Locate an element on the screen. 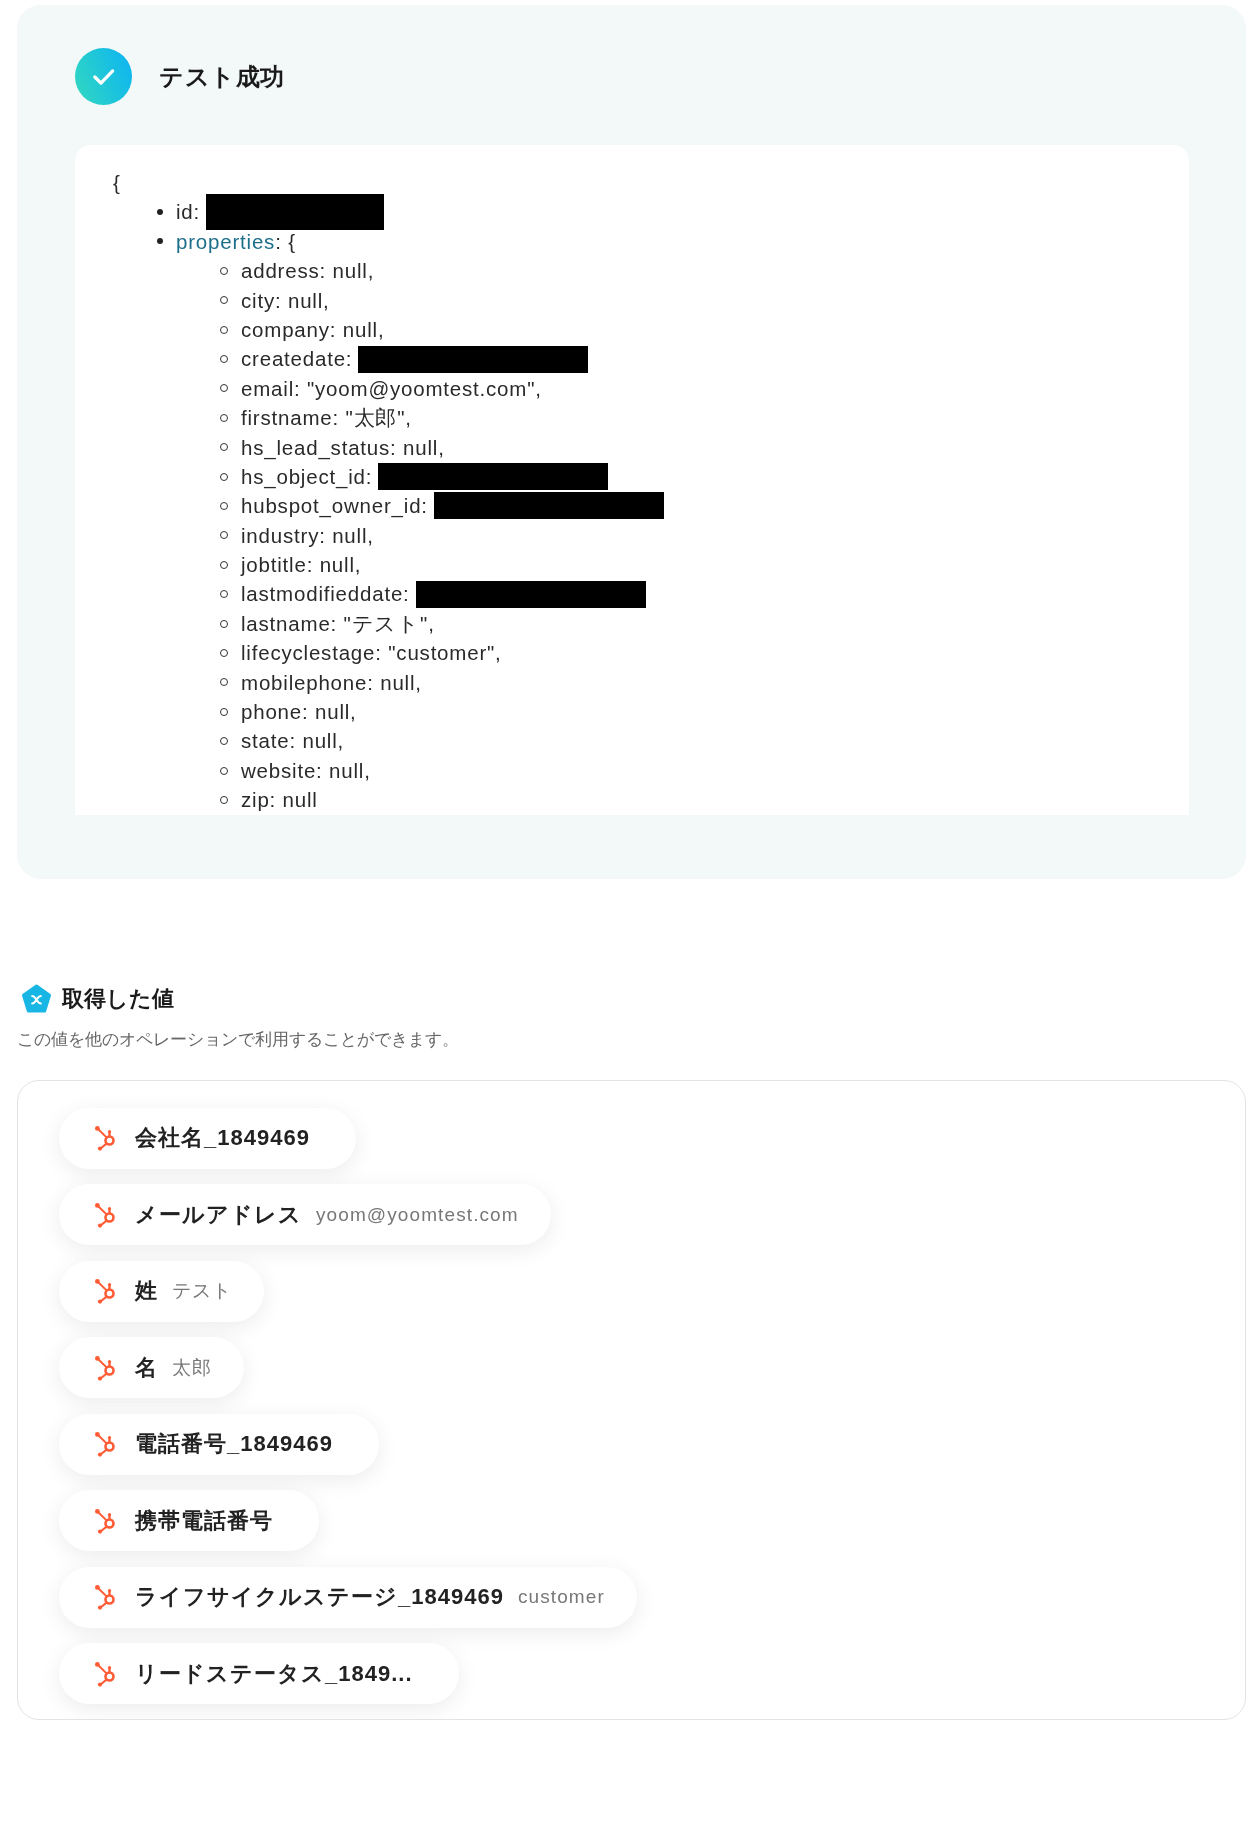 Image resolution: width=1254 pixels, height=1844 pixels. pentagon-icon is located at coordinates (36, 998).